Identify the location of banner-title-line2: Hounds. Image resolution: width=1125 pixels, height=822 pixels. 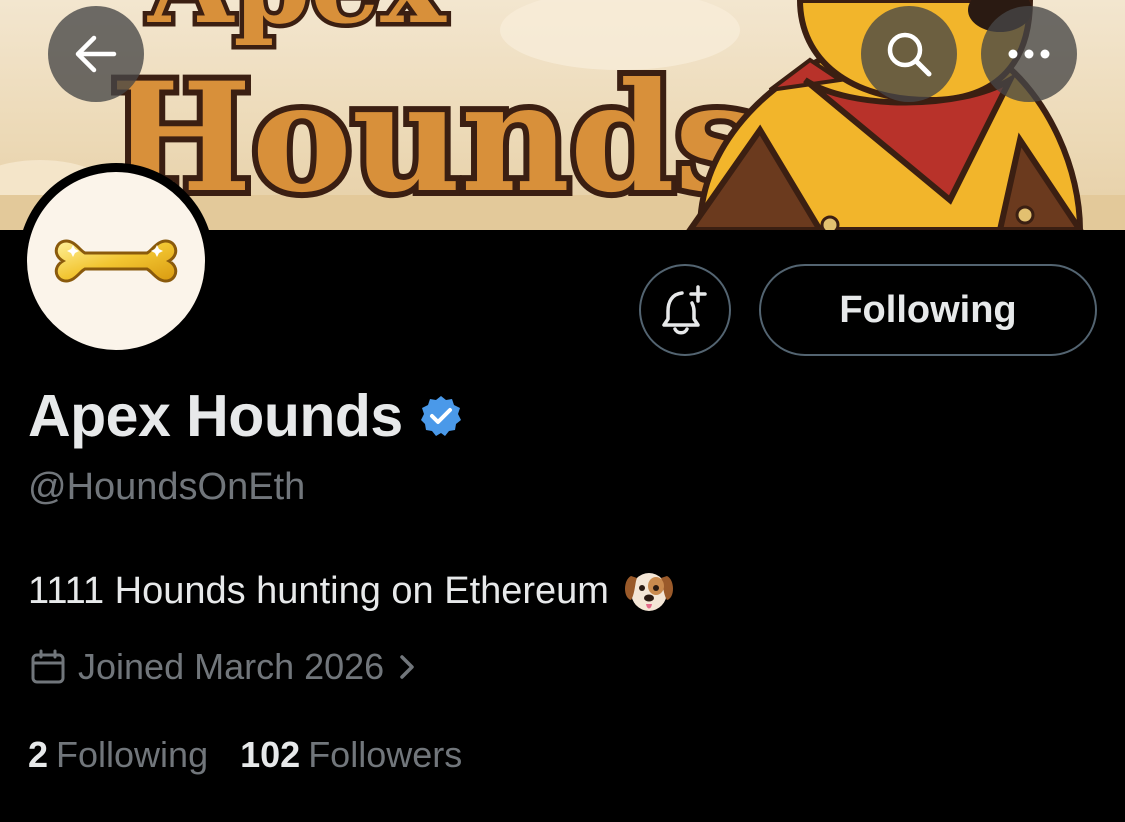
(434, 138).